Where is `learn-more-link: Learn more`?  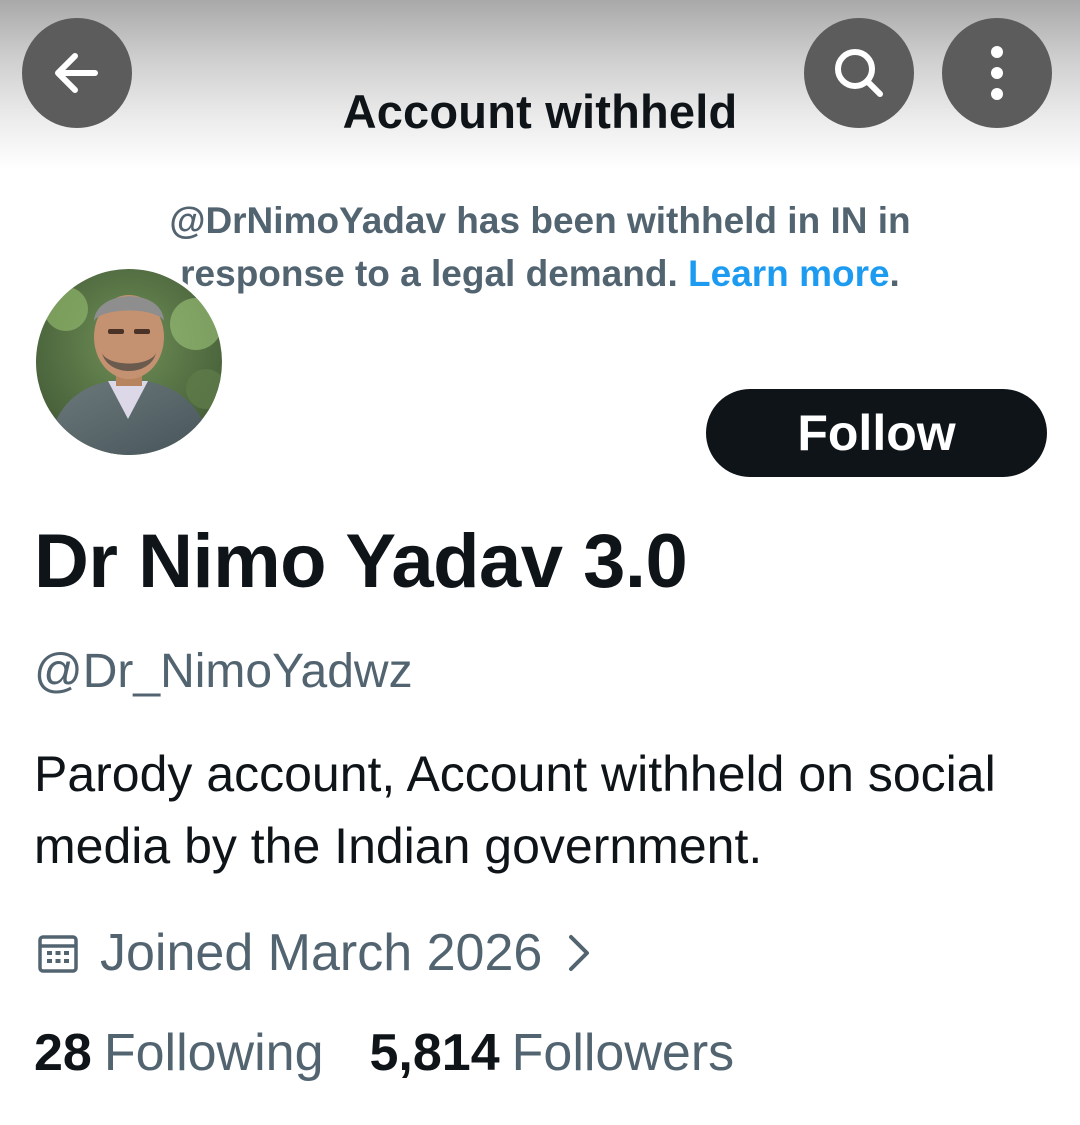
learn-more-link: Learn more is located at coordinates (789, 273).